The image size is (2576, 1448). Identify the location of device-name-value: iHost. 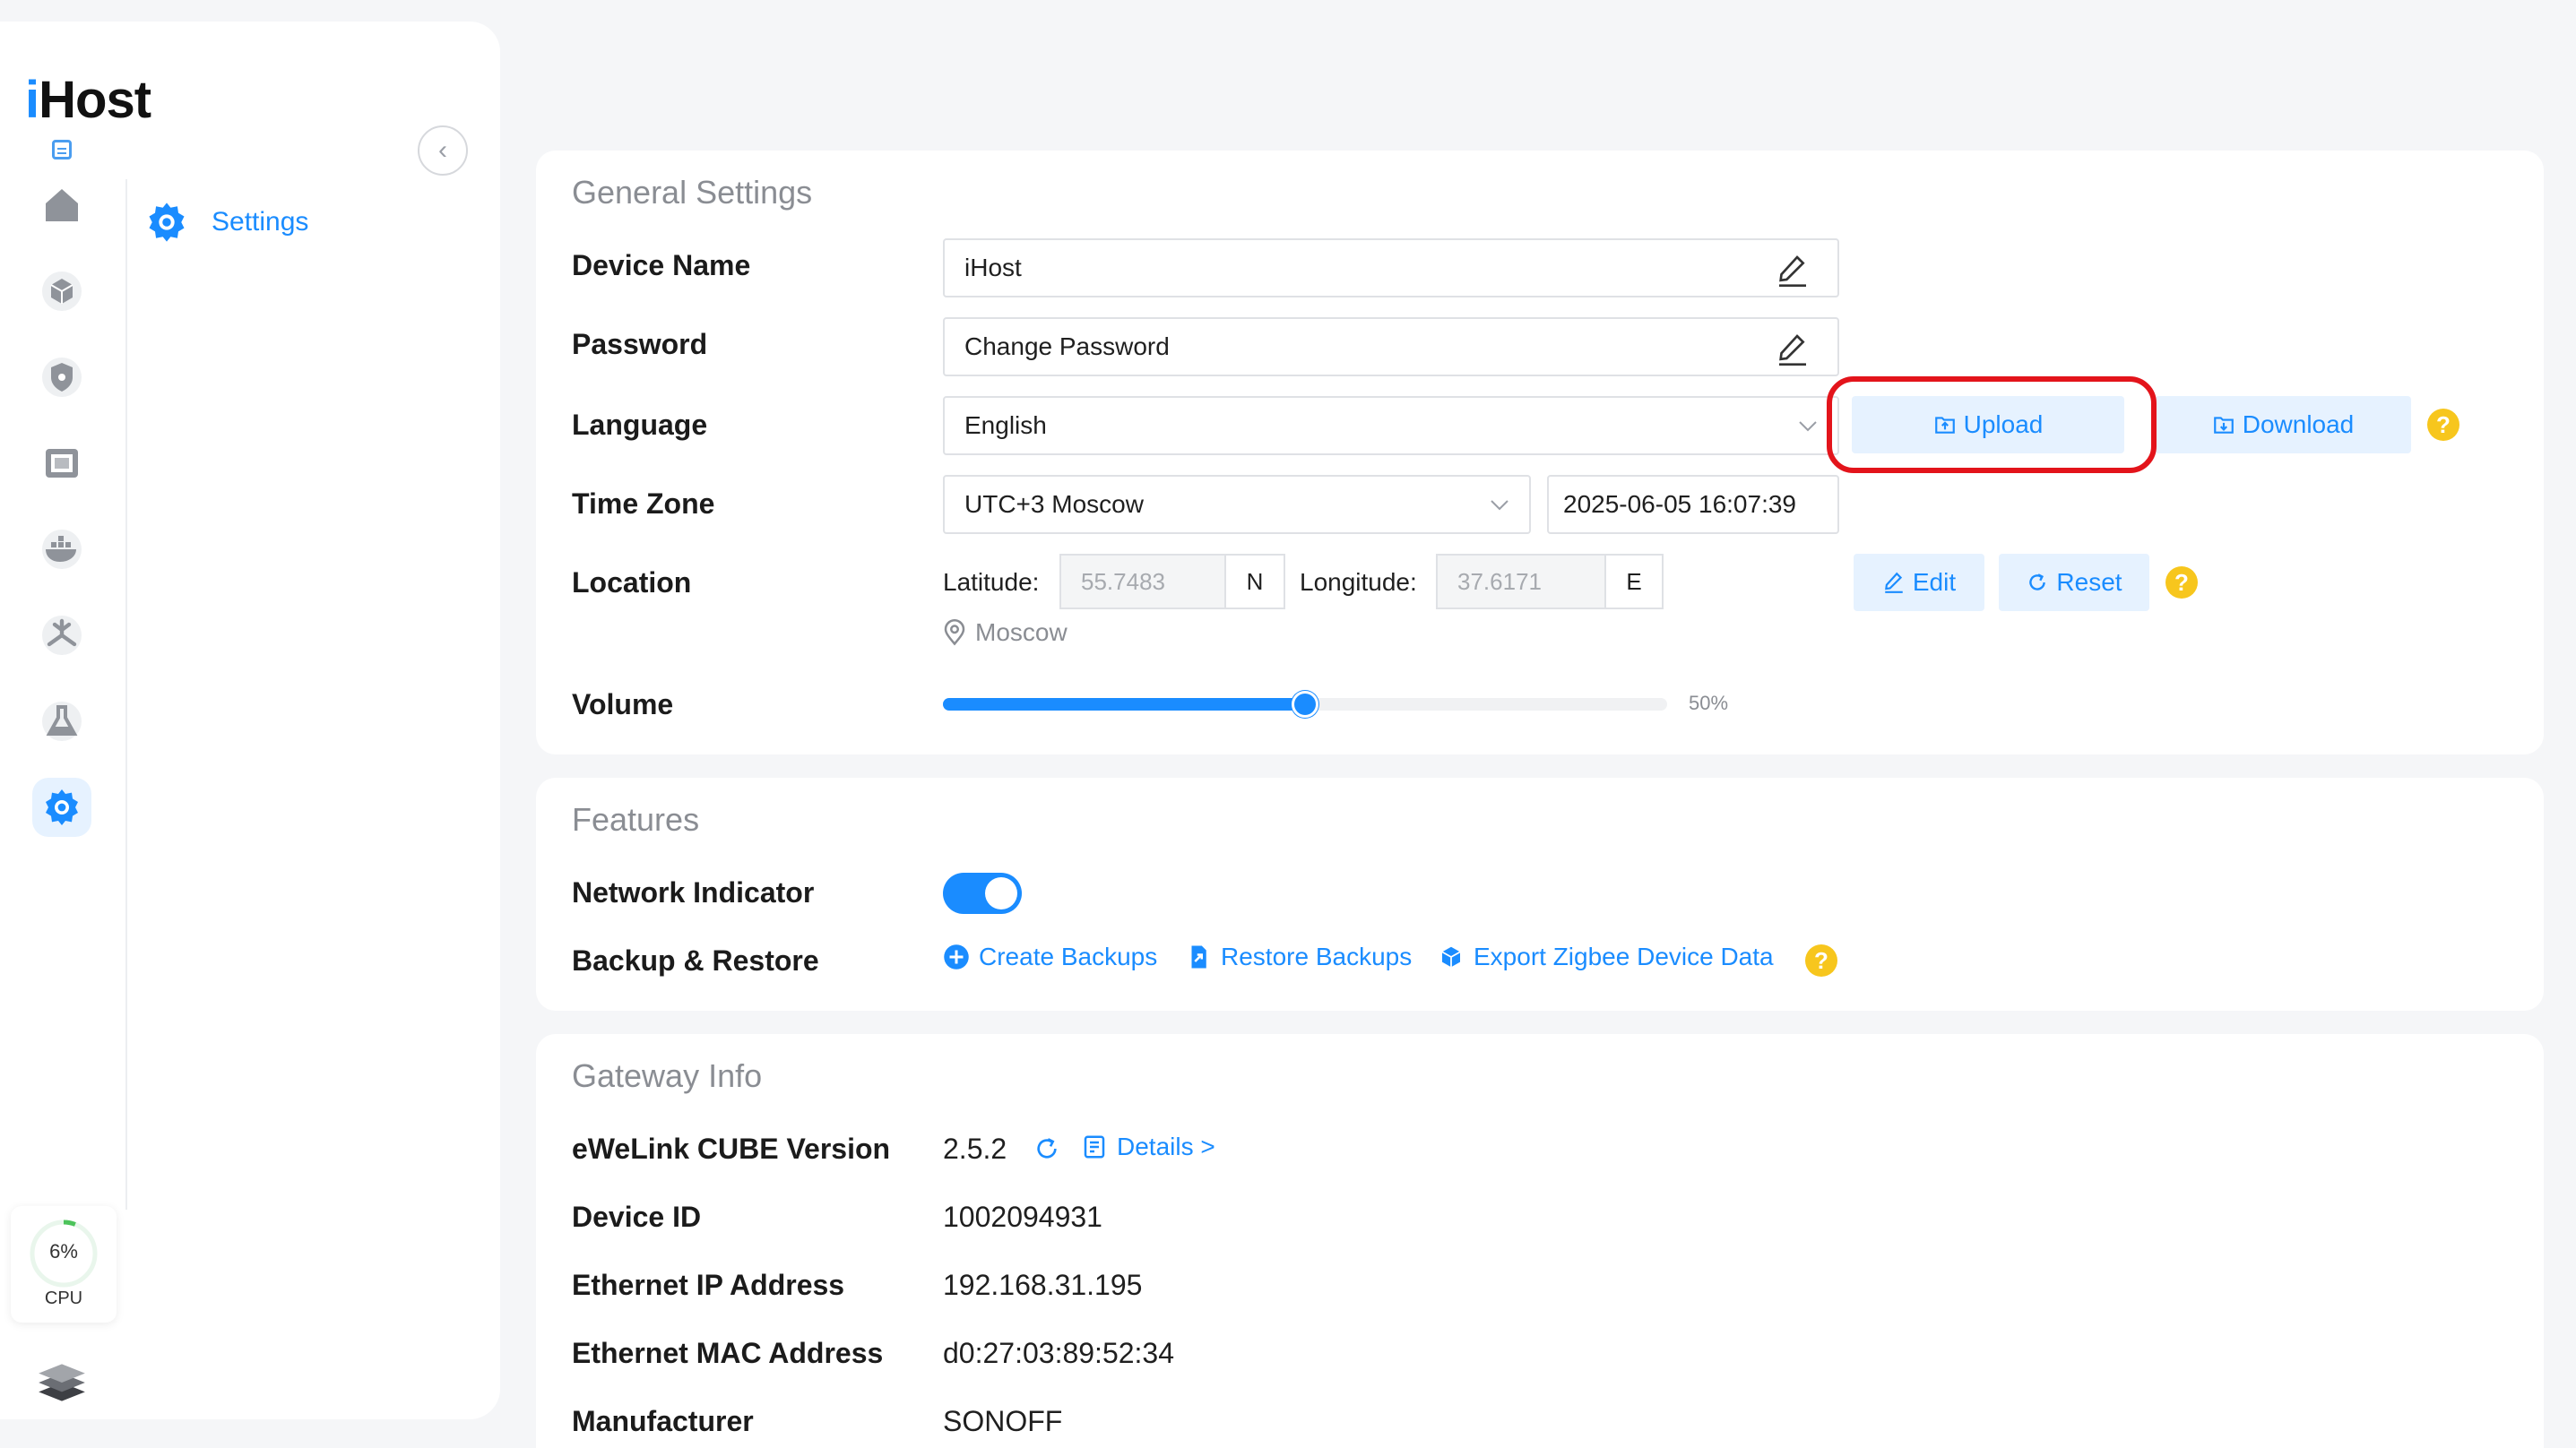
(993, 268).